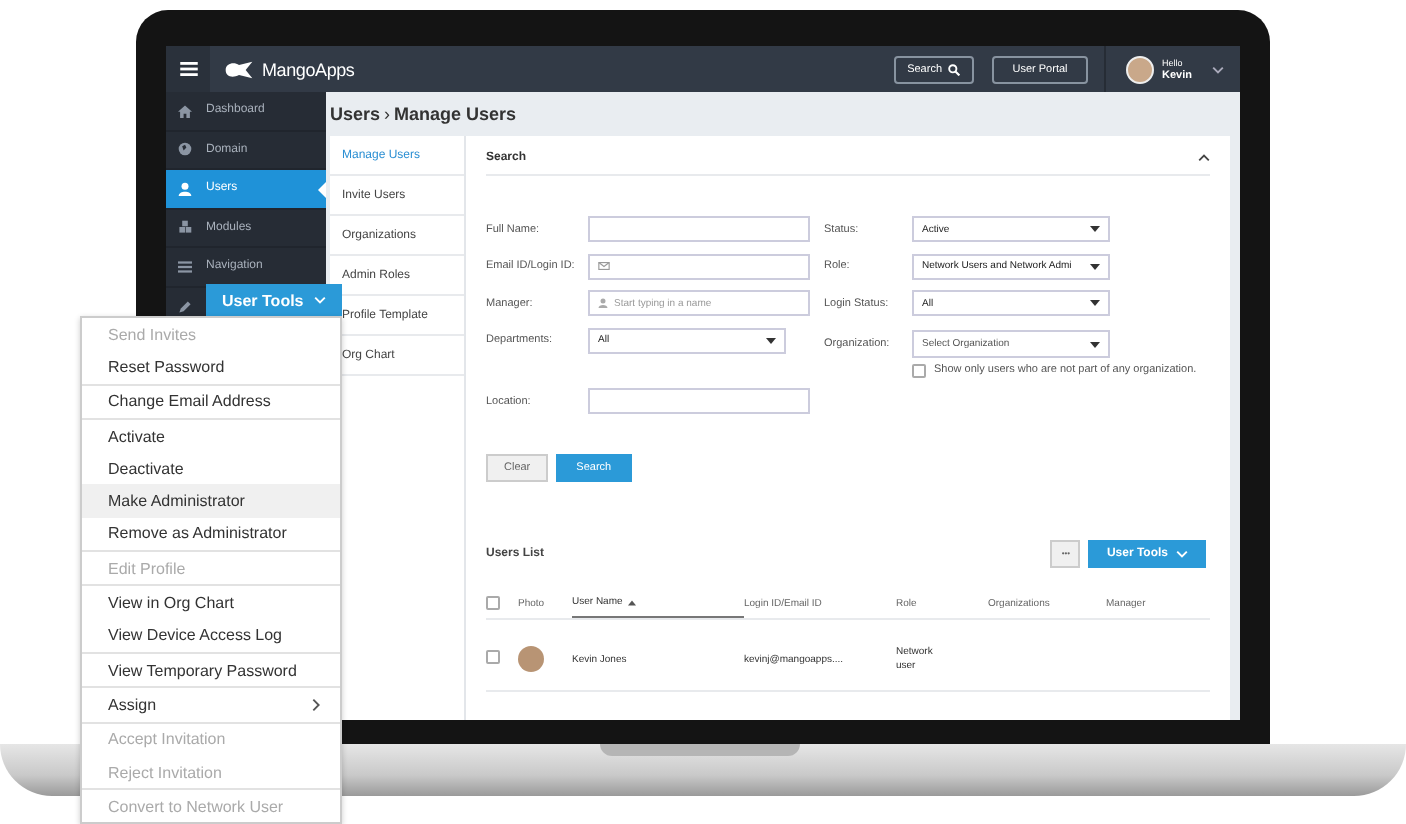  Describe the element at coordinates (211, 401) in the screenshot. I see `menu-item: Change Email Address` at that location.